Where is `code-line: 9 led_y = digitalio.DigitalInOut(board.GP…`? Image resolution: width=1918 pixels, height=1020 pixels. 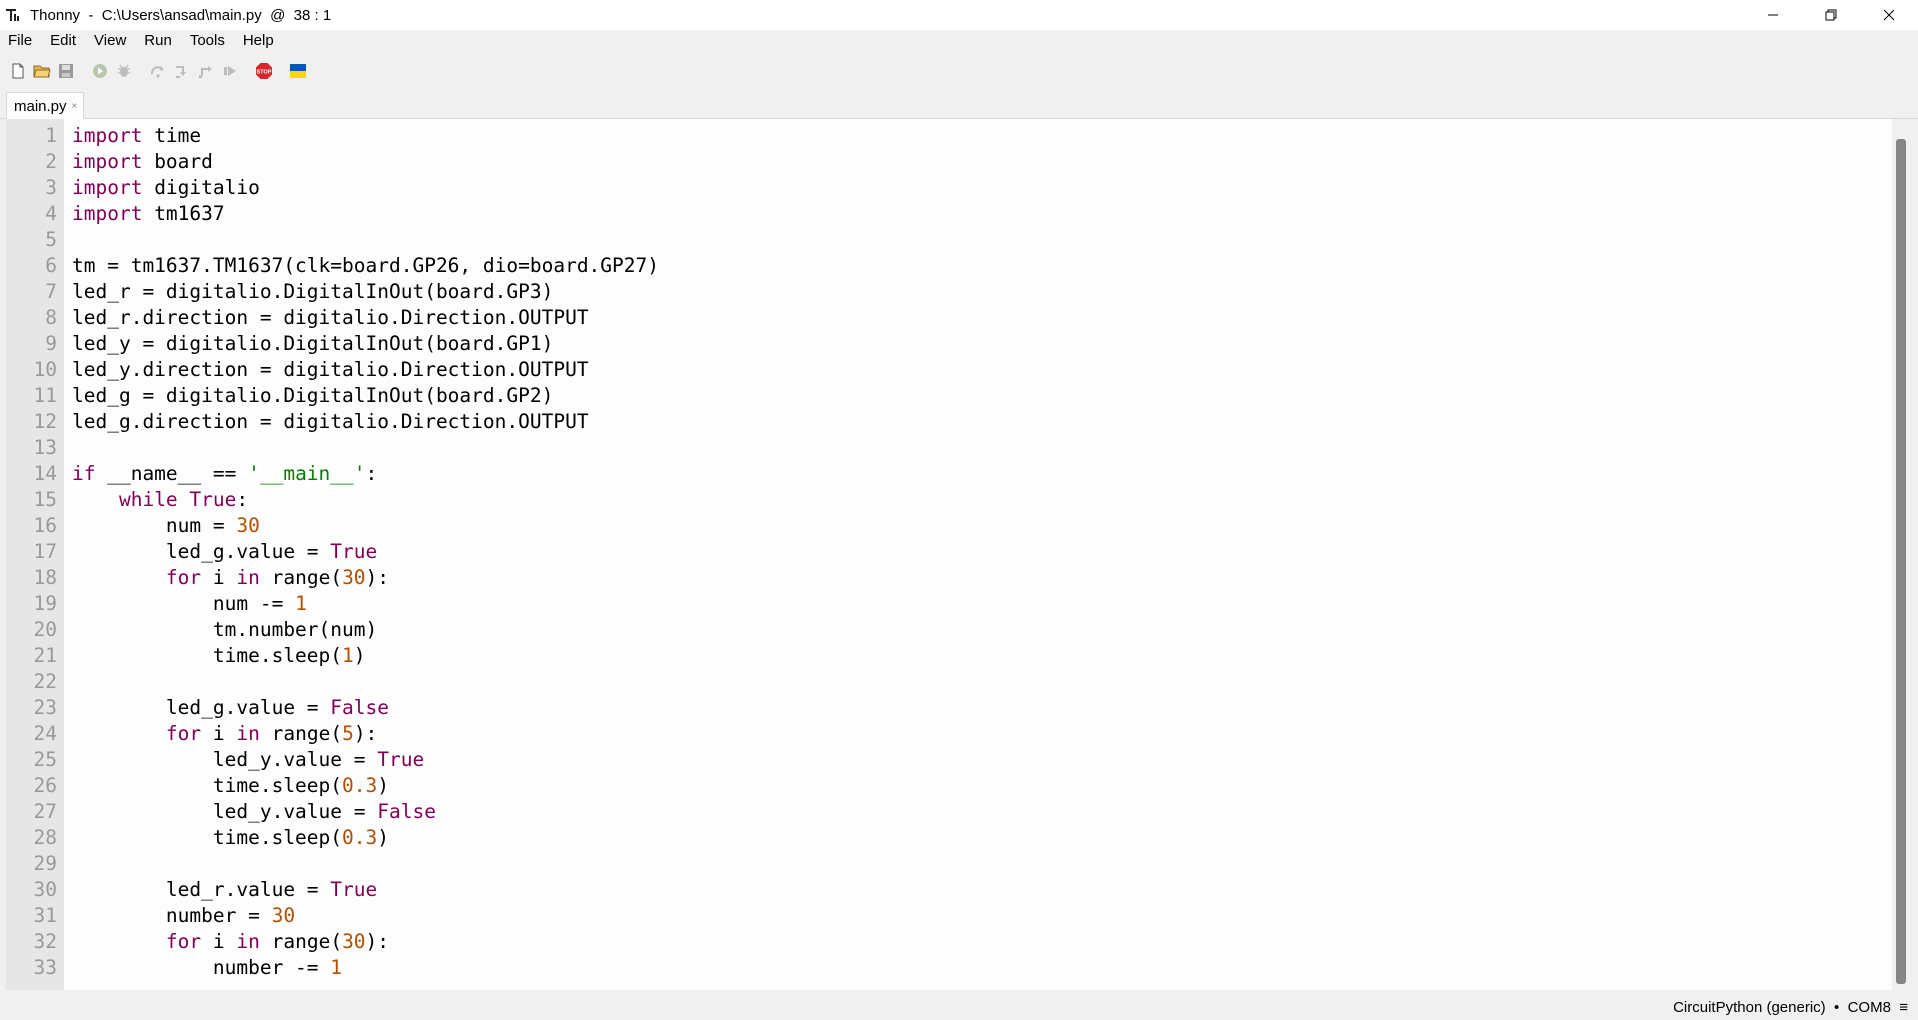
code-line: 9 led_y = digitalio.DigitalInOut(board.GP… is located at coordinates (299, 344).